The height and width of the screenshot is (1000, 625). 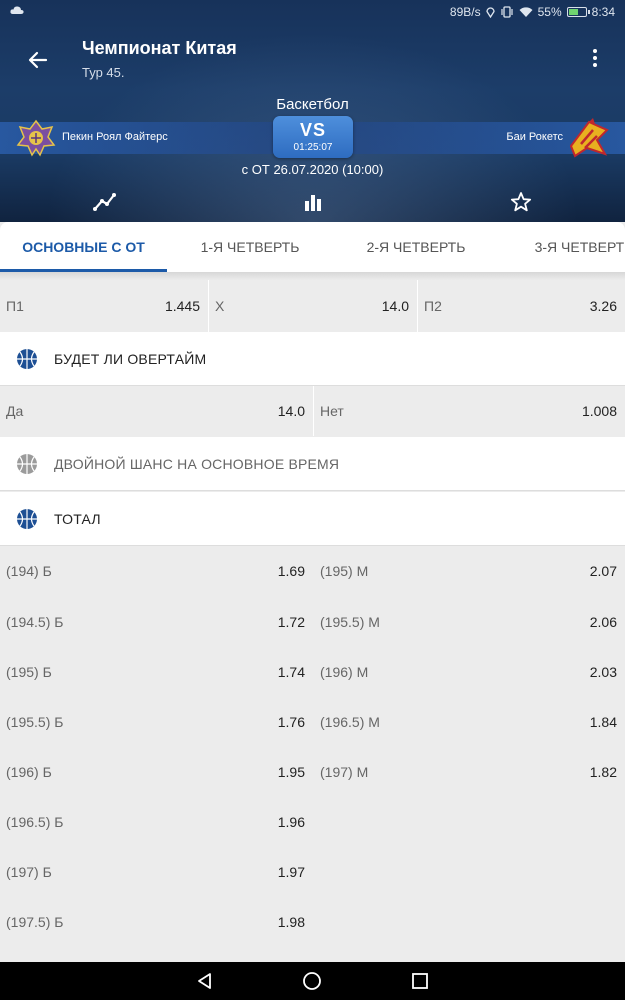 What do you see at coordinates (156, 821) in the screenshot?
I see `odds-cell-total-over: (196.5) Б 1.96` at bounding box center [156, 821].